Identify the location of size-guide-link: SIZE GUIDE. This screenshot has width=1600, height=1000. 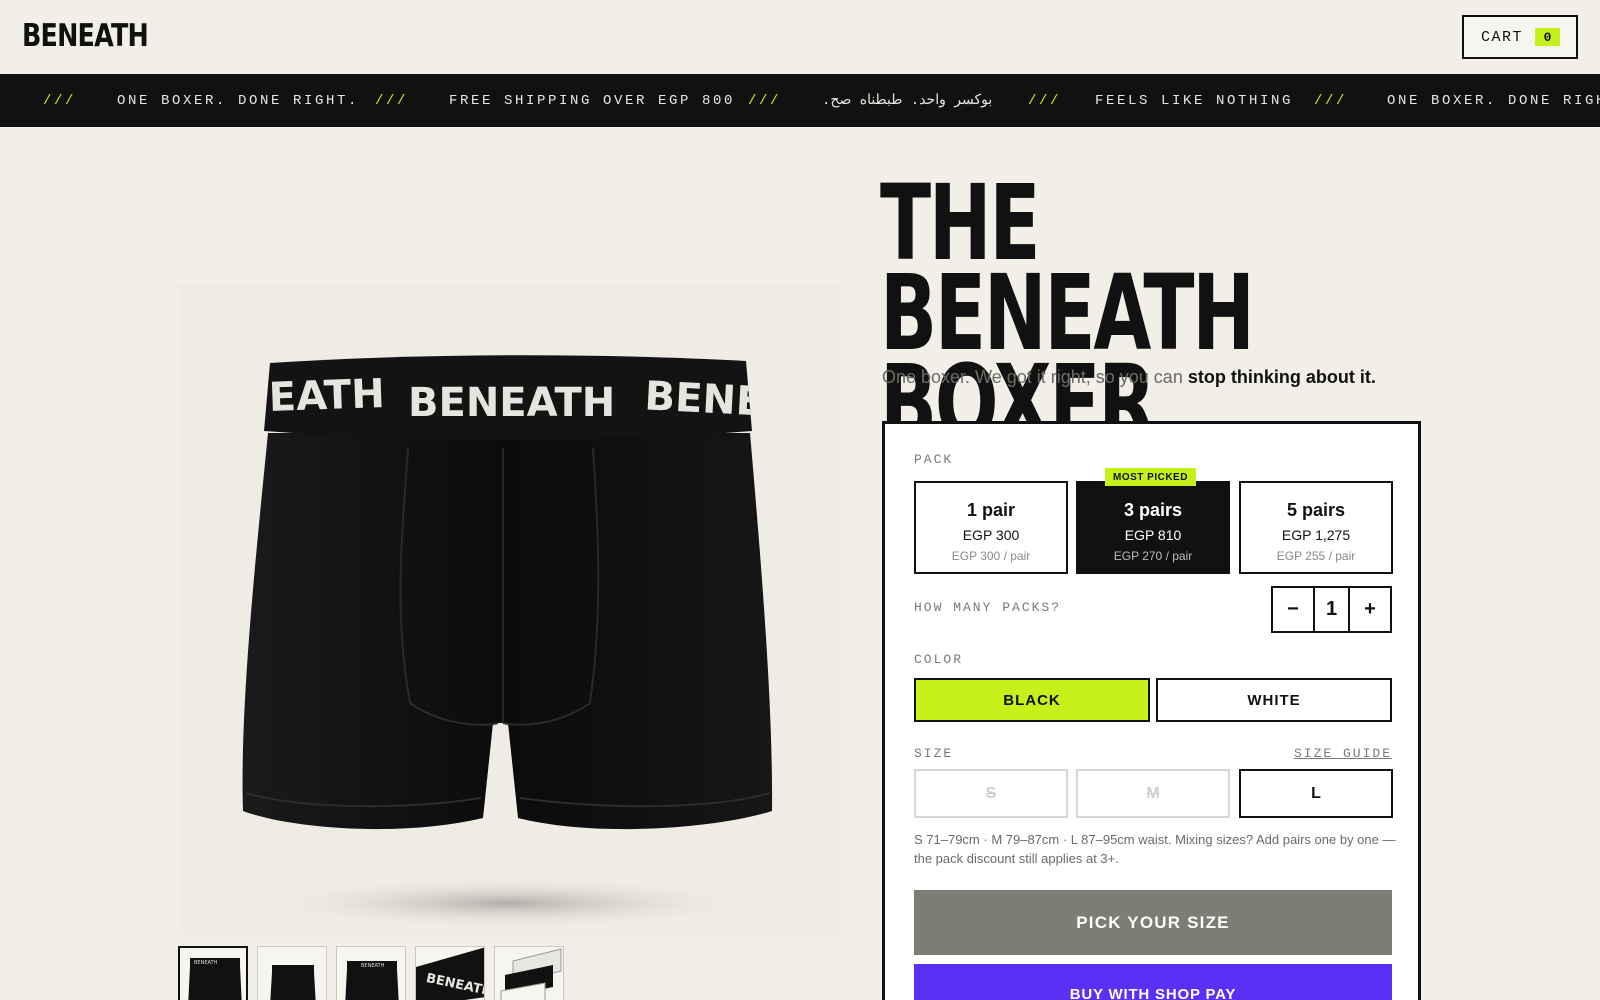
(1343, 753).